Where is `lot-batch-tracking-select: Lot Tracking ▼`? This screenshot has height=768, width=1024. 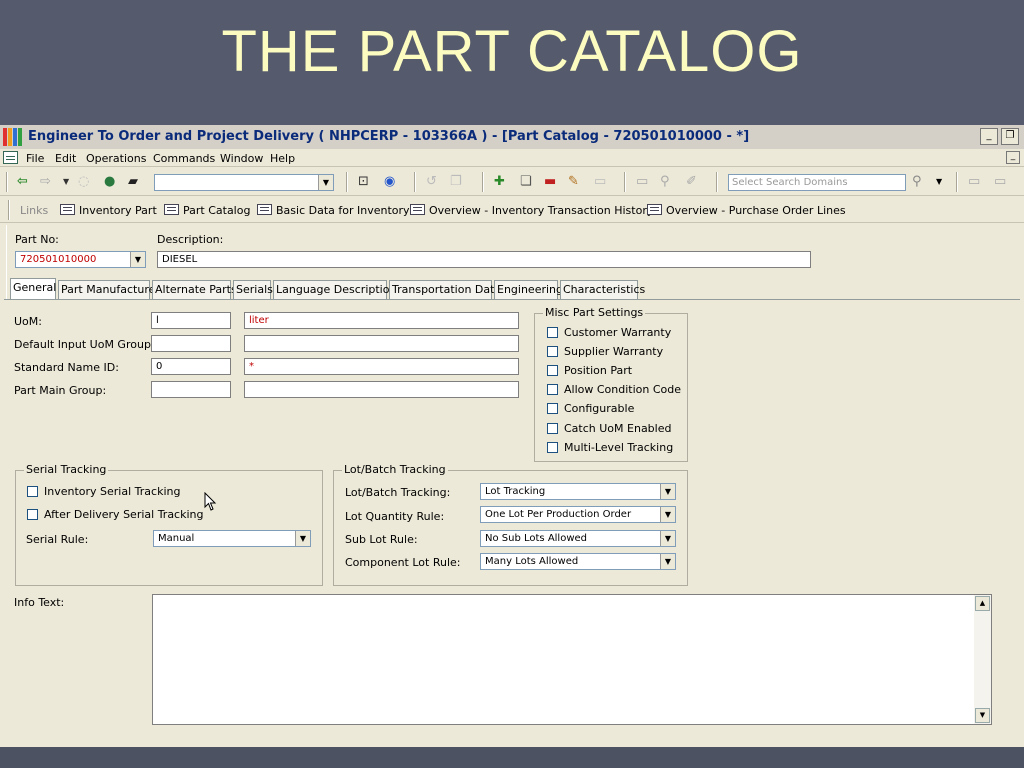
lot-batch-tracking-select: Lot Tracking ▼ is located at coordinates (578, 491).